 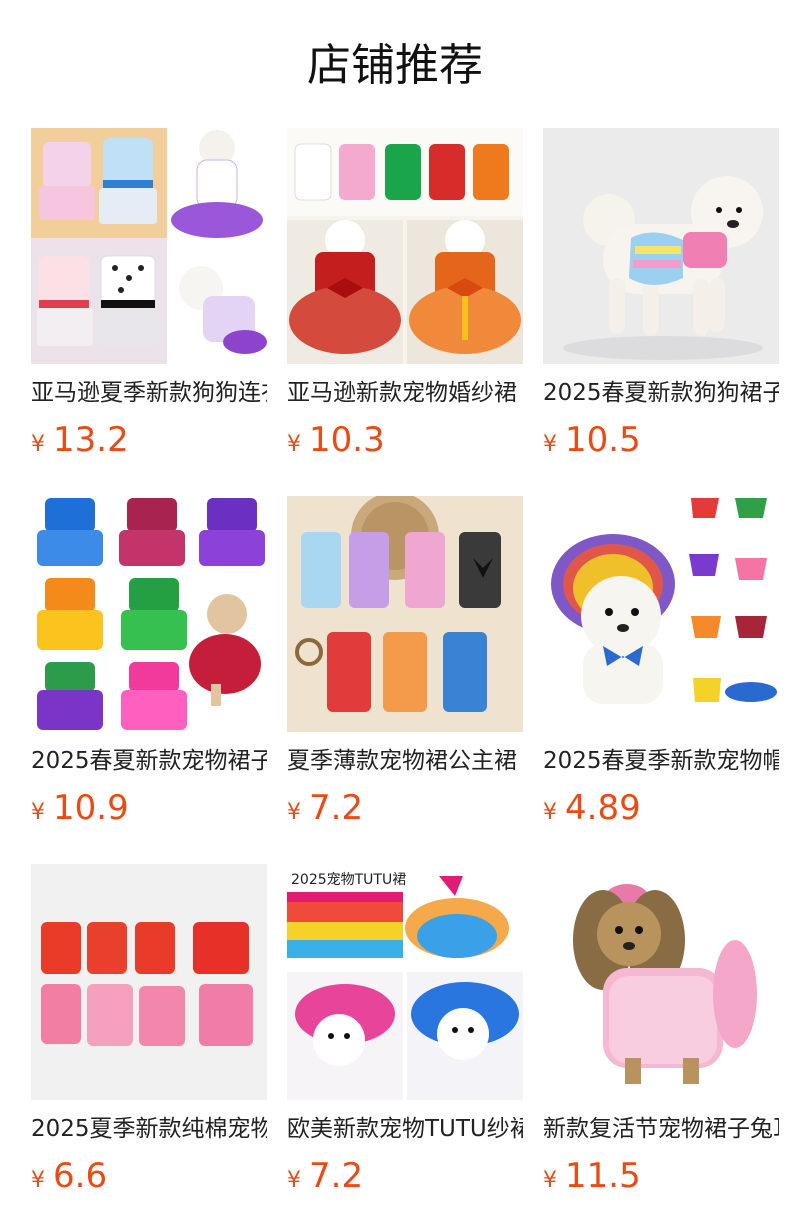 I want to click on product-card: 亚马逊夏季新款狗狗连衣裙 ¥13.2, so click(x=149, y=298).